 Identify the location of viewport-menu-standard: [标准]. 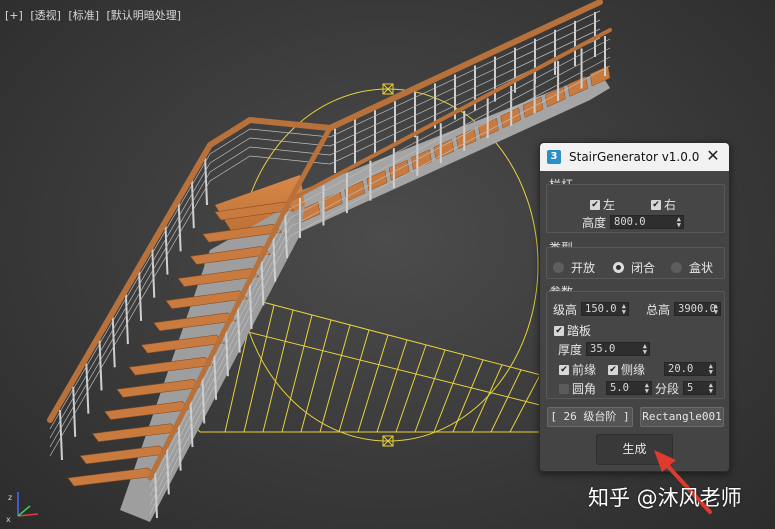
(83, 15).